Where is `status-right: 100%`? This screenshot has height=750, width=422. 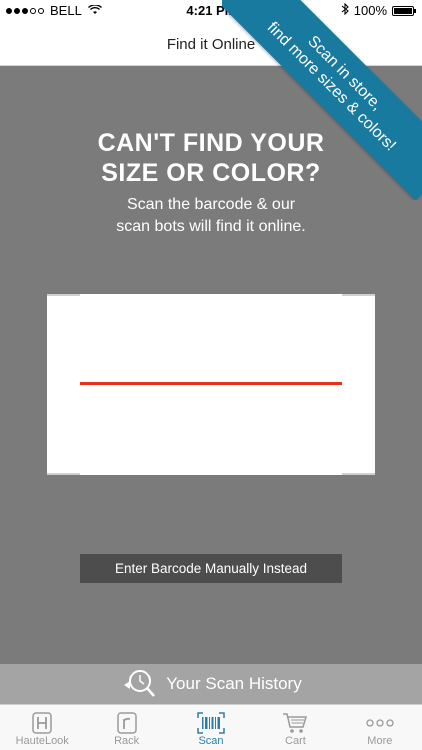 status-right: 100% is located at coordinates (378, 10).